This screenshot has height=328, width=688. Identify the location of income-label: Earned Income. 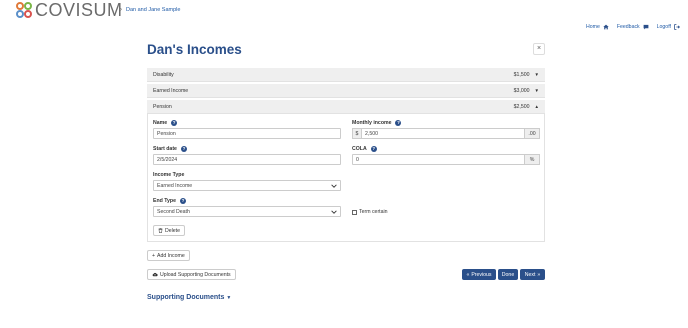
(171, 90).